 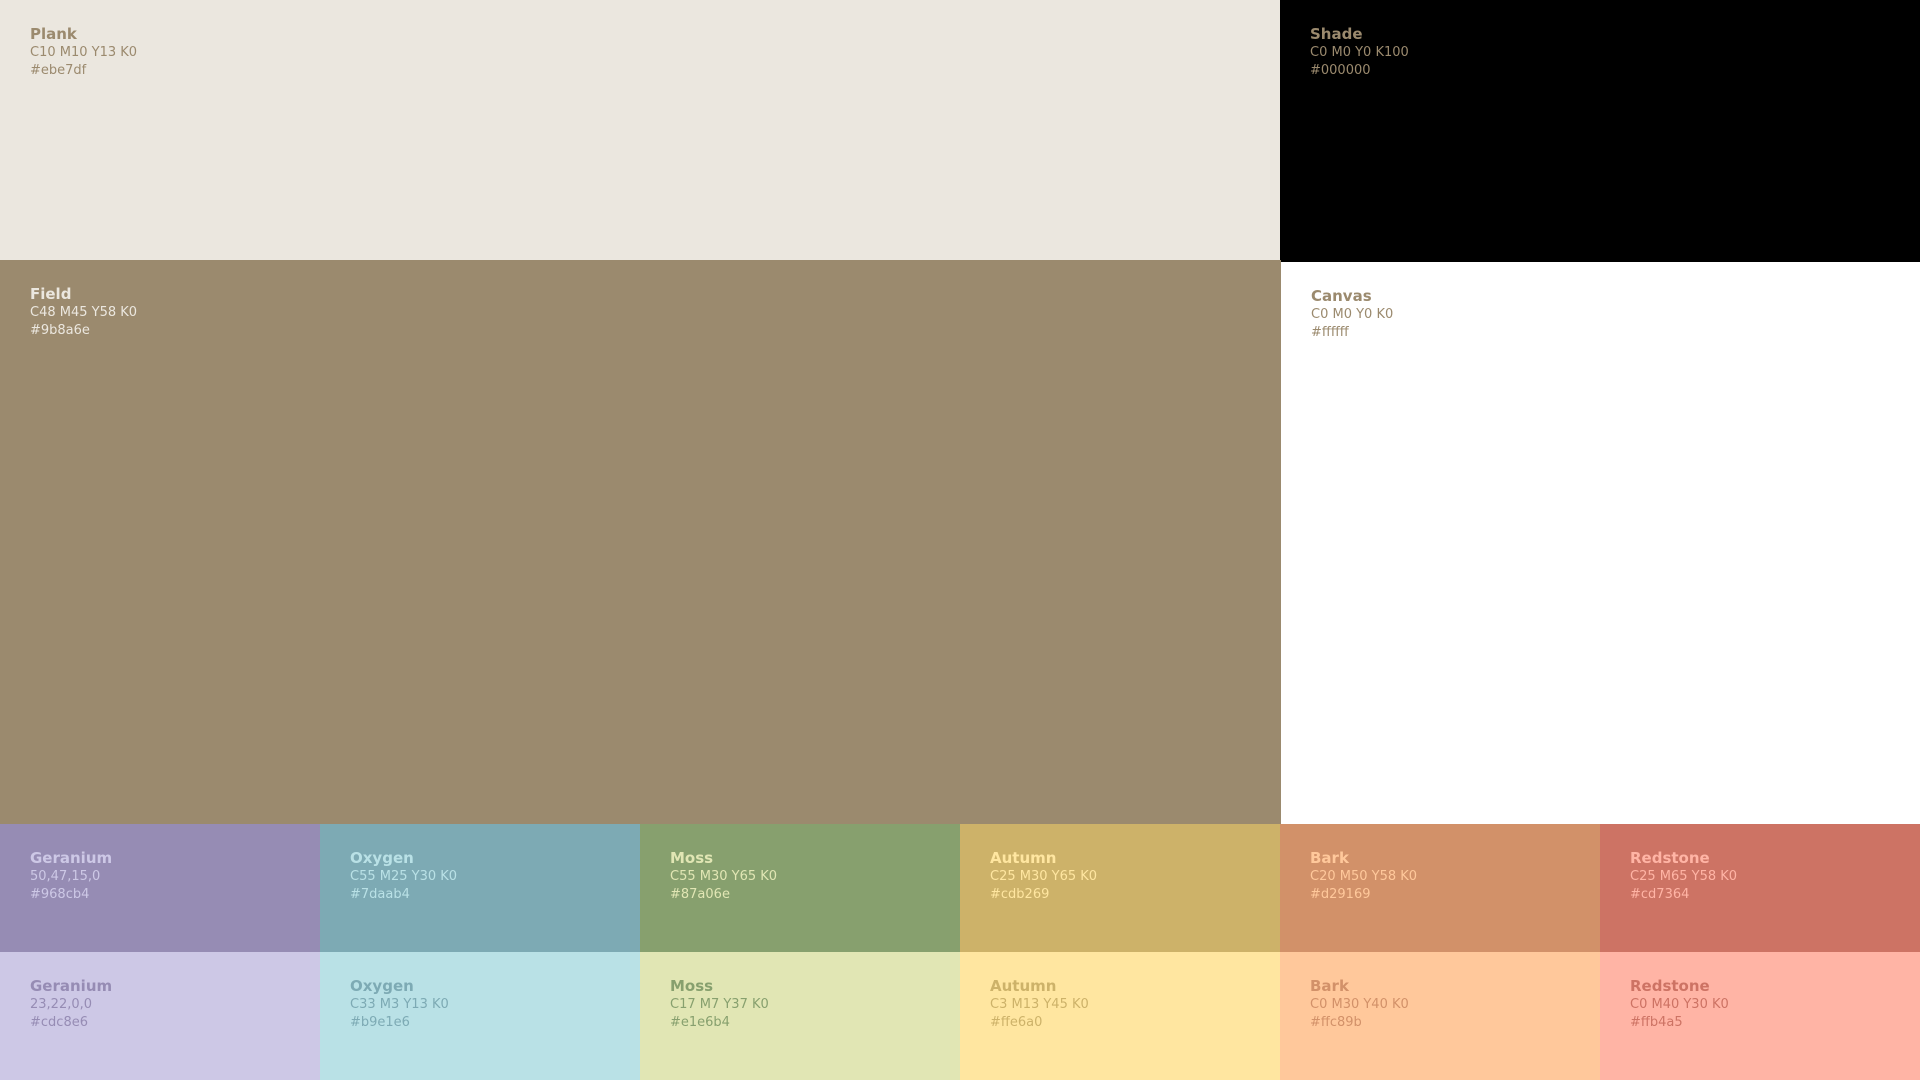 I want to click on swatch-redstone: Redstone C25 M65 Y58 K0 #cd7364, so click(x=1760, y=888).